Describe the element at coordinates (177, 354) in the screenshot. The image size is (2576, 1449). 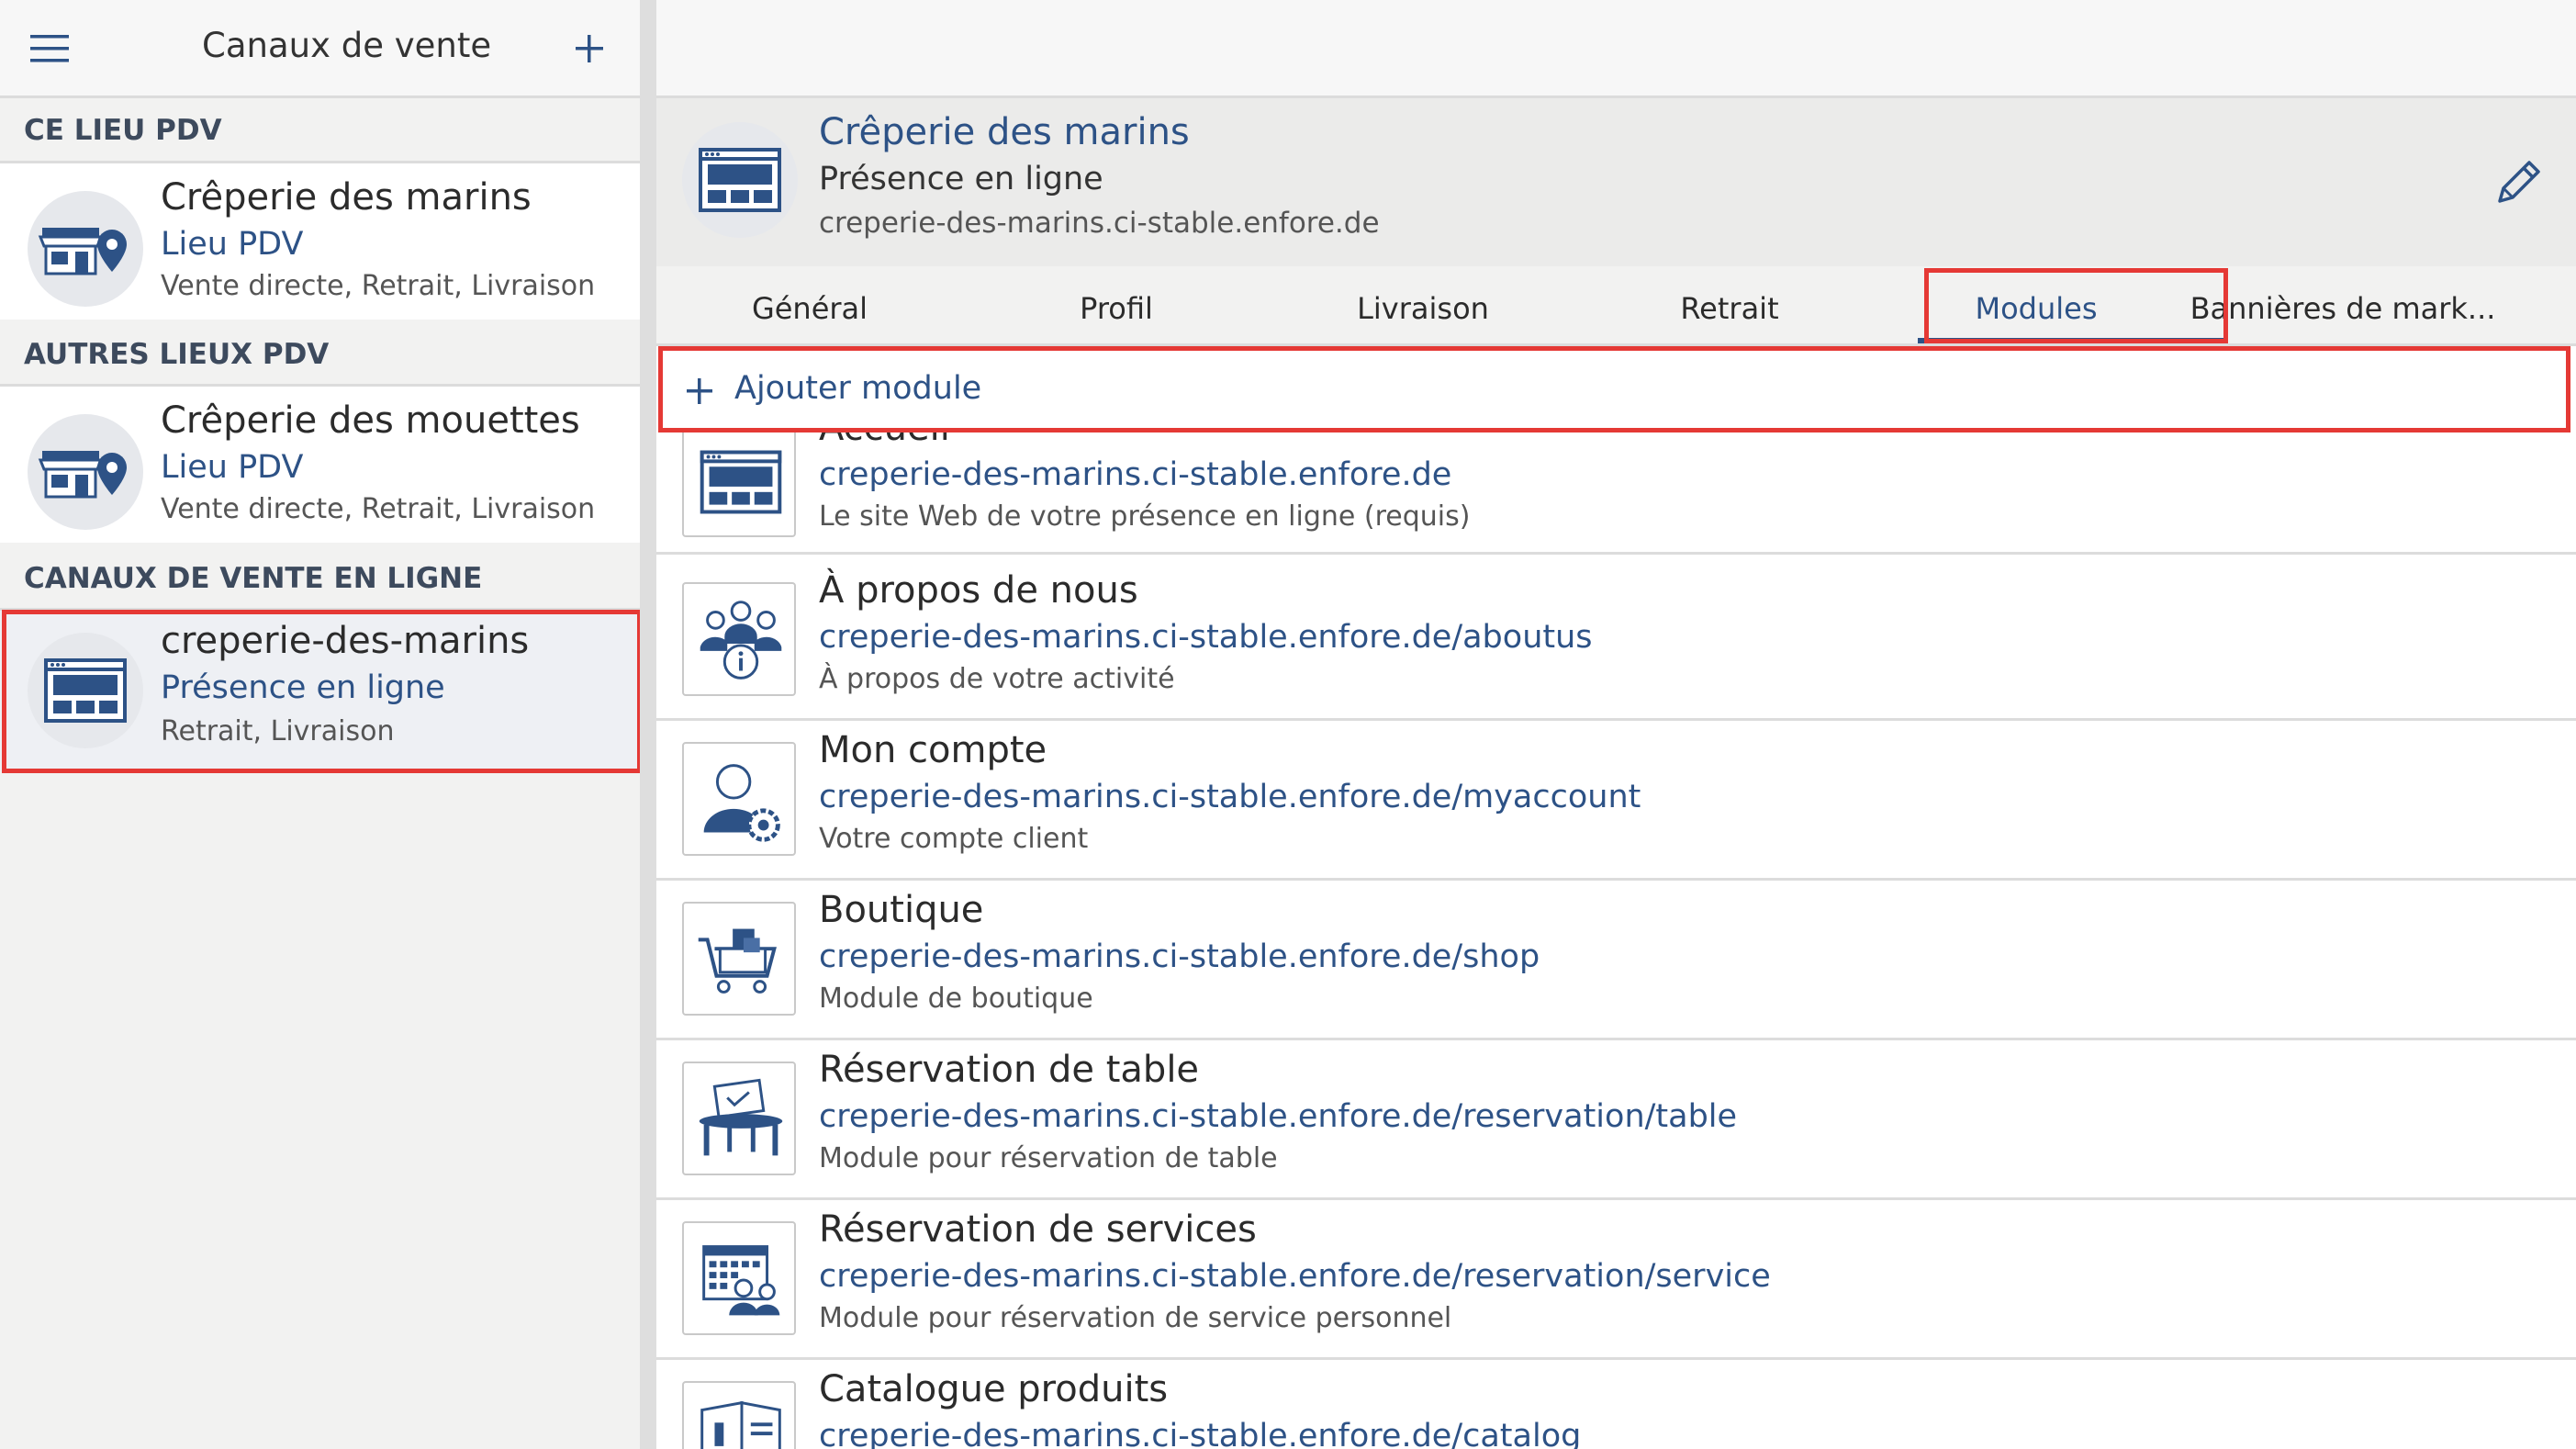
I see `section-heading: AUTRES LIEUX PDV` at that location.